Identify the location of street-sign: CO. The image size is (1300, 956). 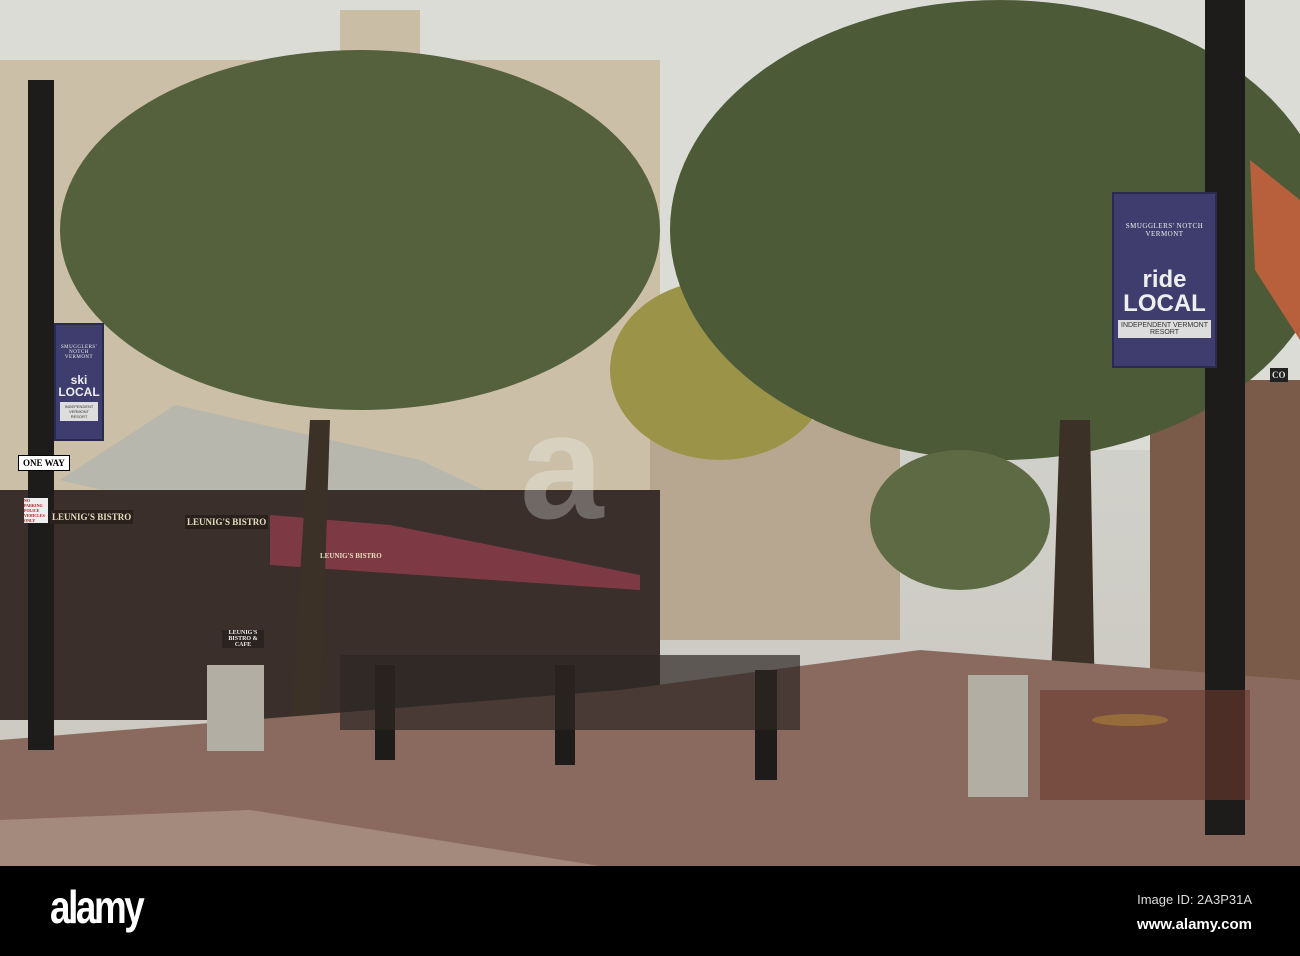
(1279, 375).